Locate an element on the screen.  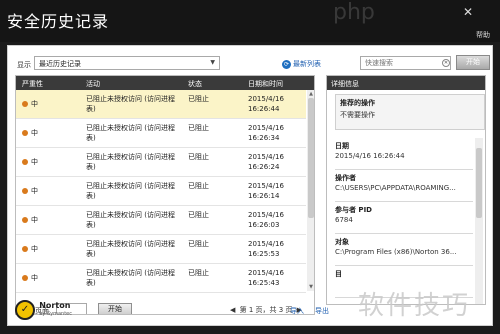
watermark-text: 软件技巧 is located at coordinates (414, 306).